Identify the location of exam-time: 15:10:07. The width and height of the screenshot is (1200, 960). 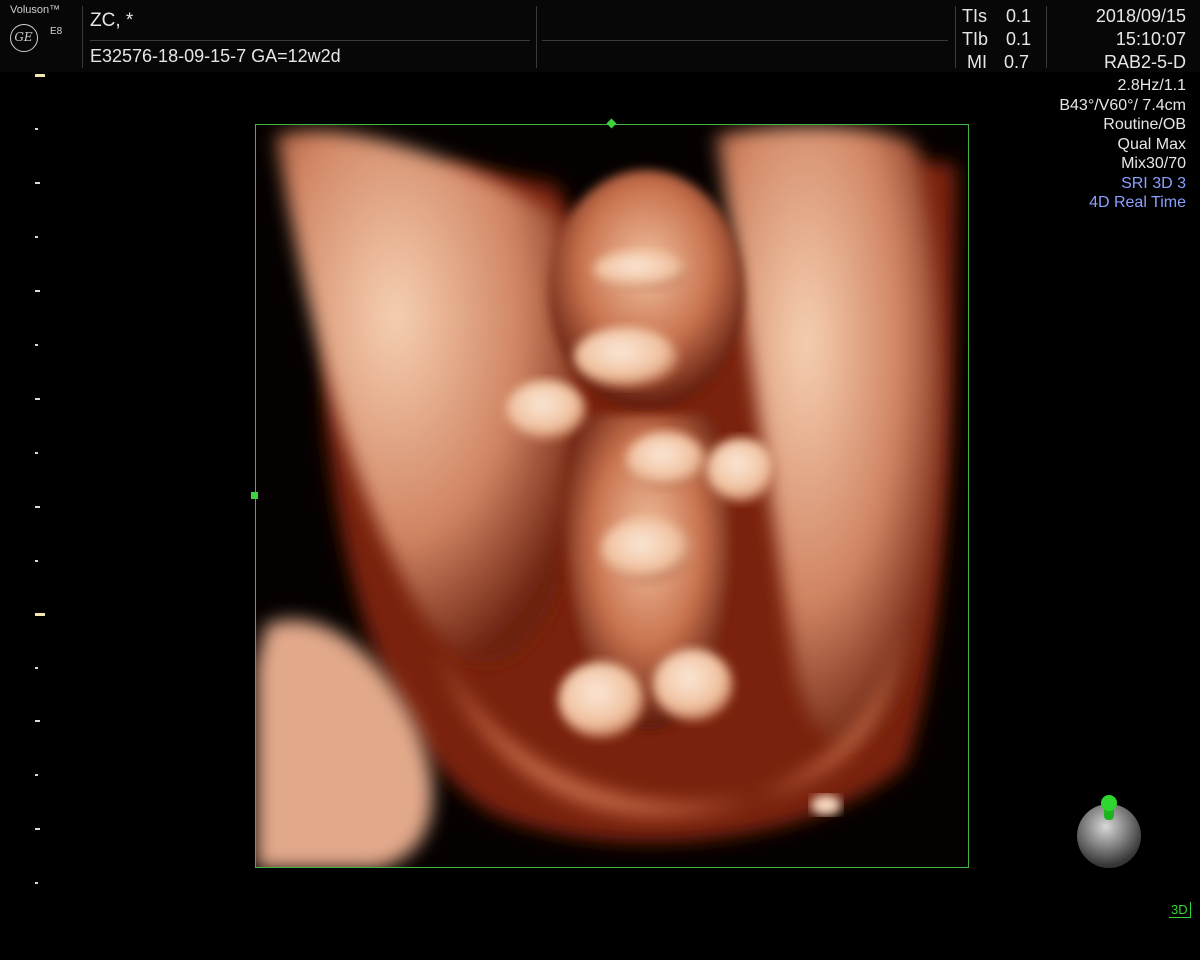
(1150, 39).